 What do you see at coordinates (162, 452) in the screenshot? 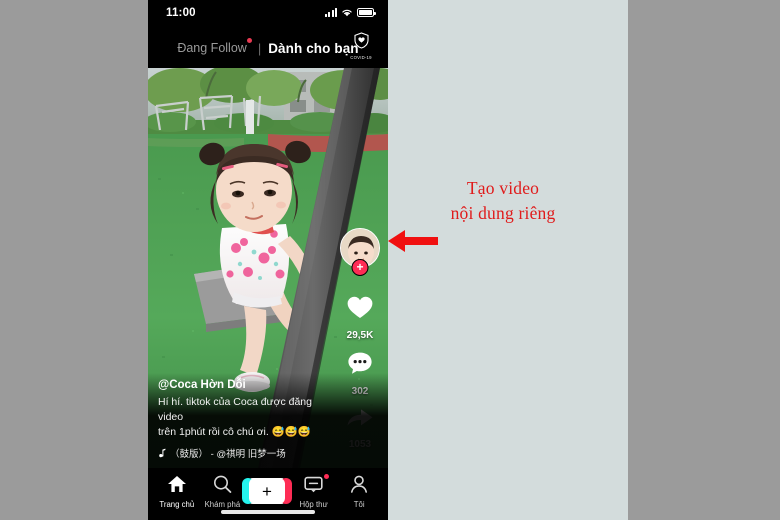
I see `music-note-icon` at bounding box center [162, 452].